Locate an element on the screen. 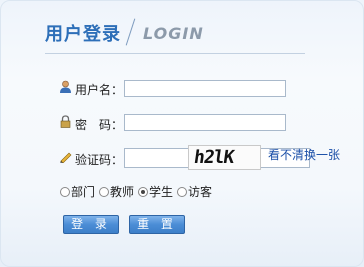 The height and width of the screenshot is (267, 364). role-radio-teacher: 教师 is located at coordinates (116, 191).